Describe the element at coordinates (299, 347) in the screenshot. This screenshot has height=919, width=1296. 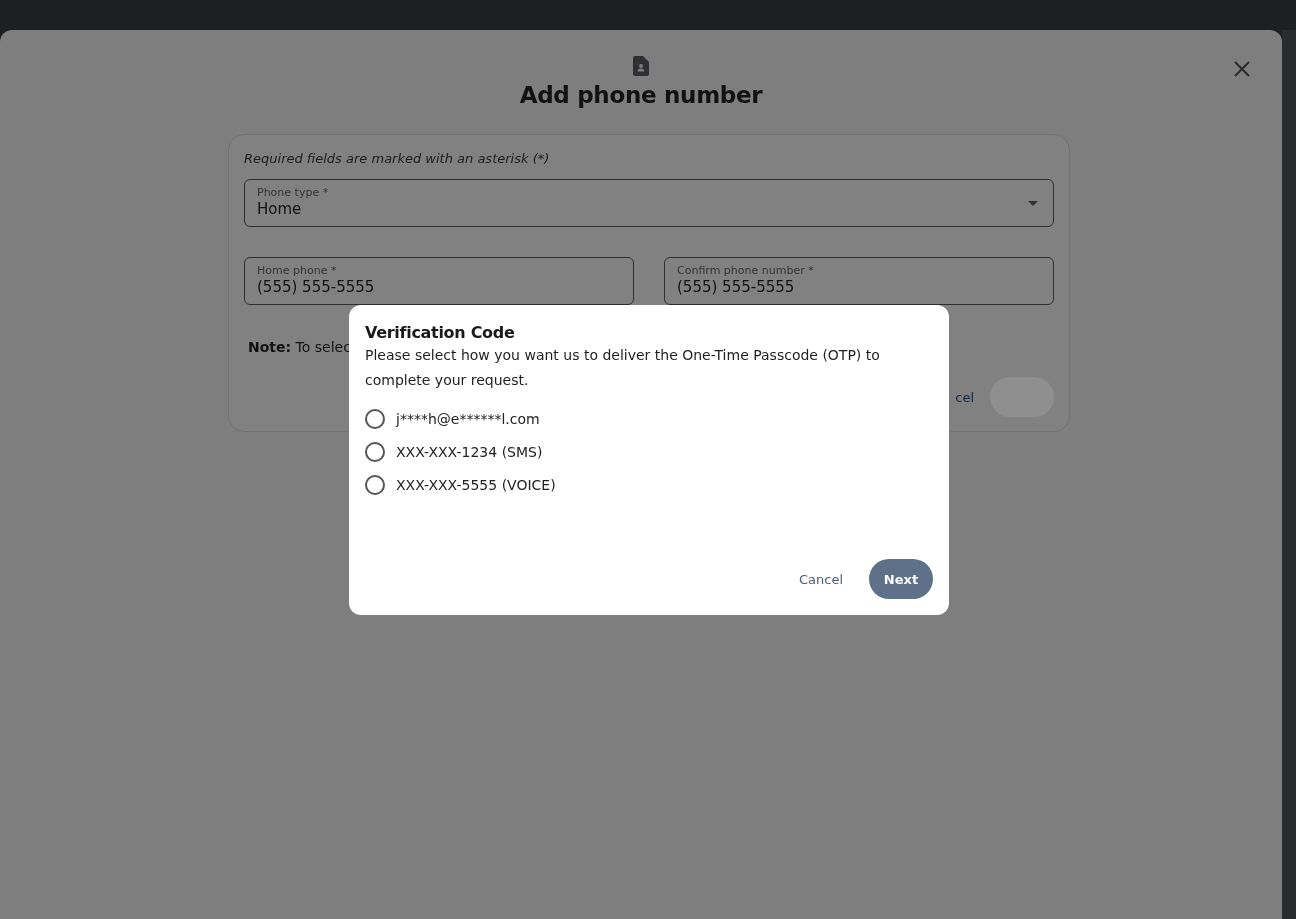
I see `note-text: Note: To selec` at that location.